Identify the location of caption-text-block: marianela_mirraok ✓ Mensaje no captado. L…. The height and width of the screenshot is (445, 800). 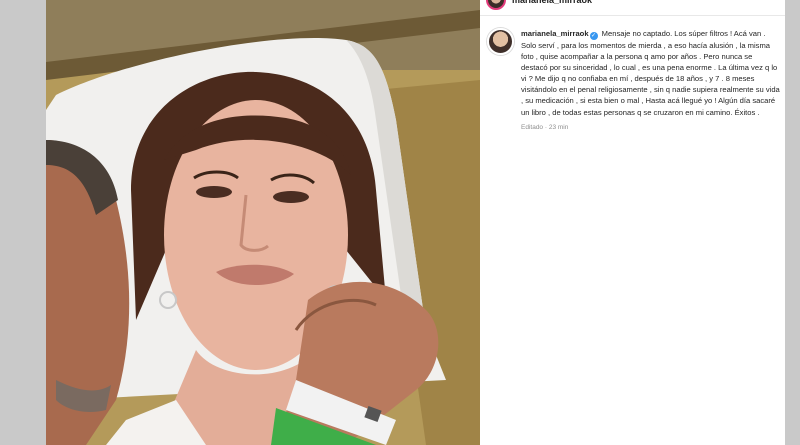
(651, 73).